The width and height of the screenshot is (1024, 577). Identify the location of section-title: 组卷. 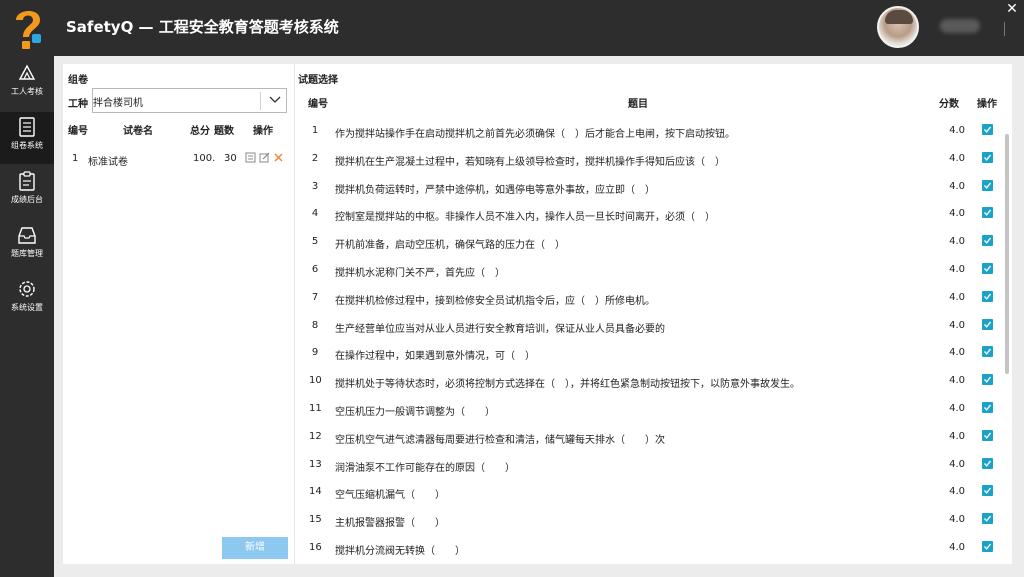
(78, 80).